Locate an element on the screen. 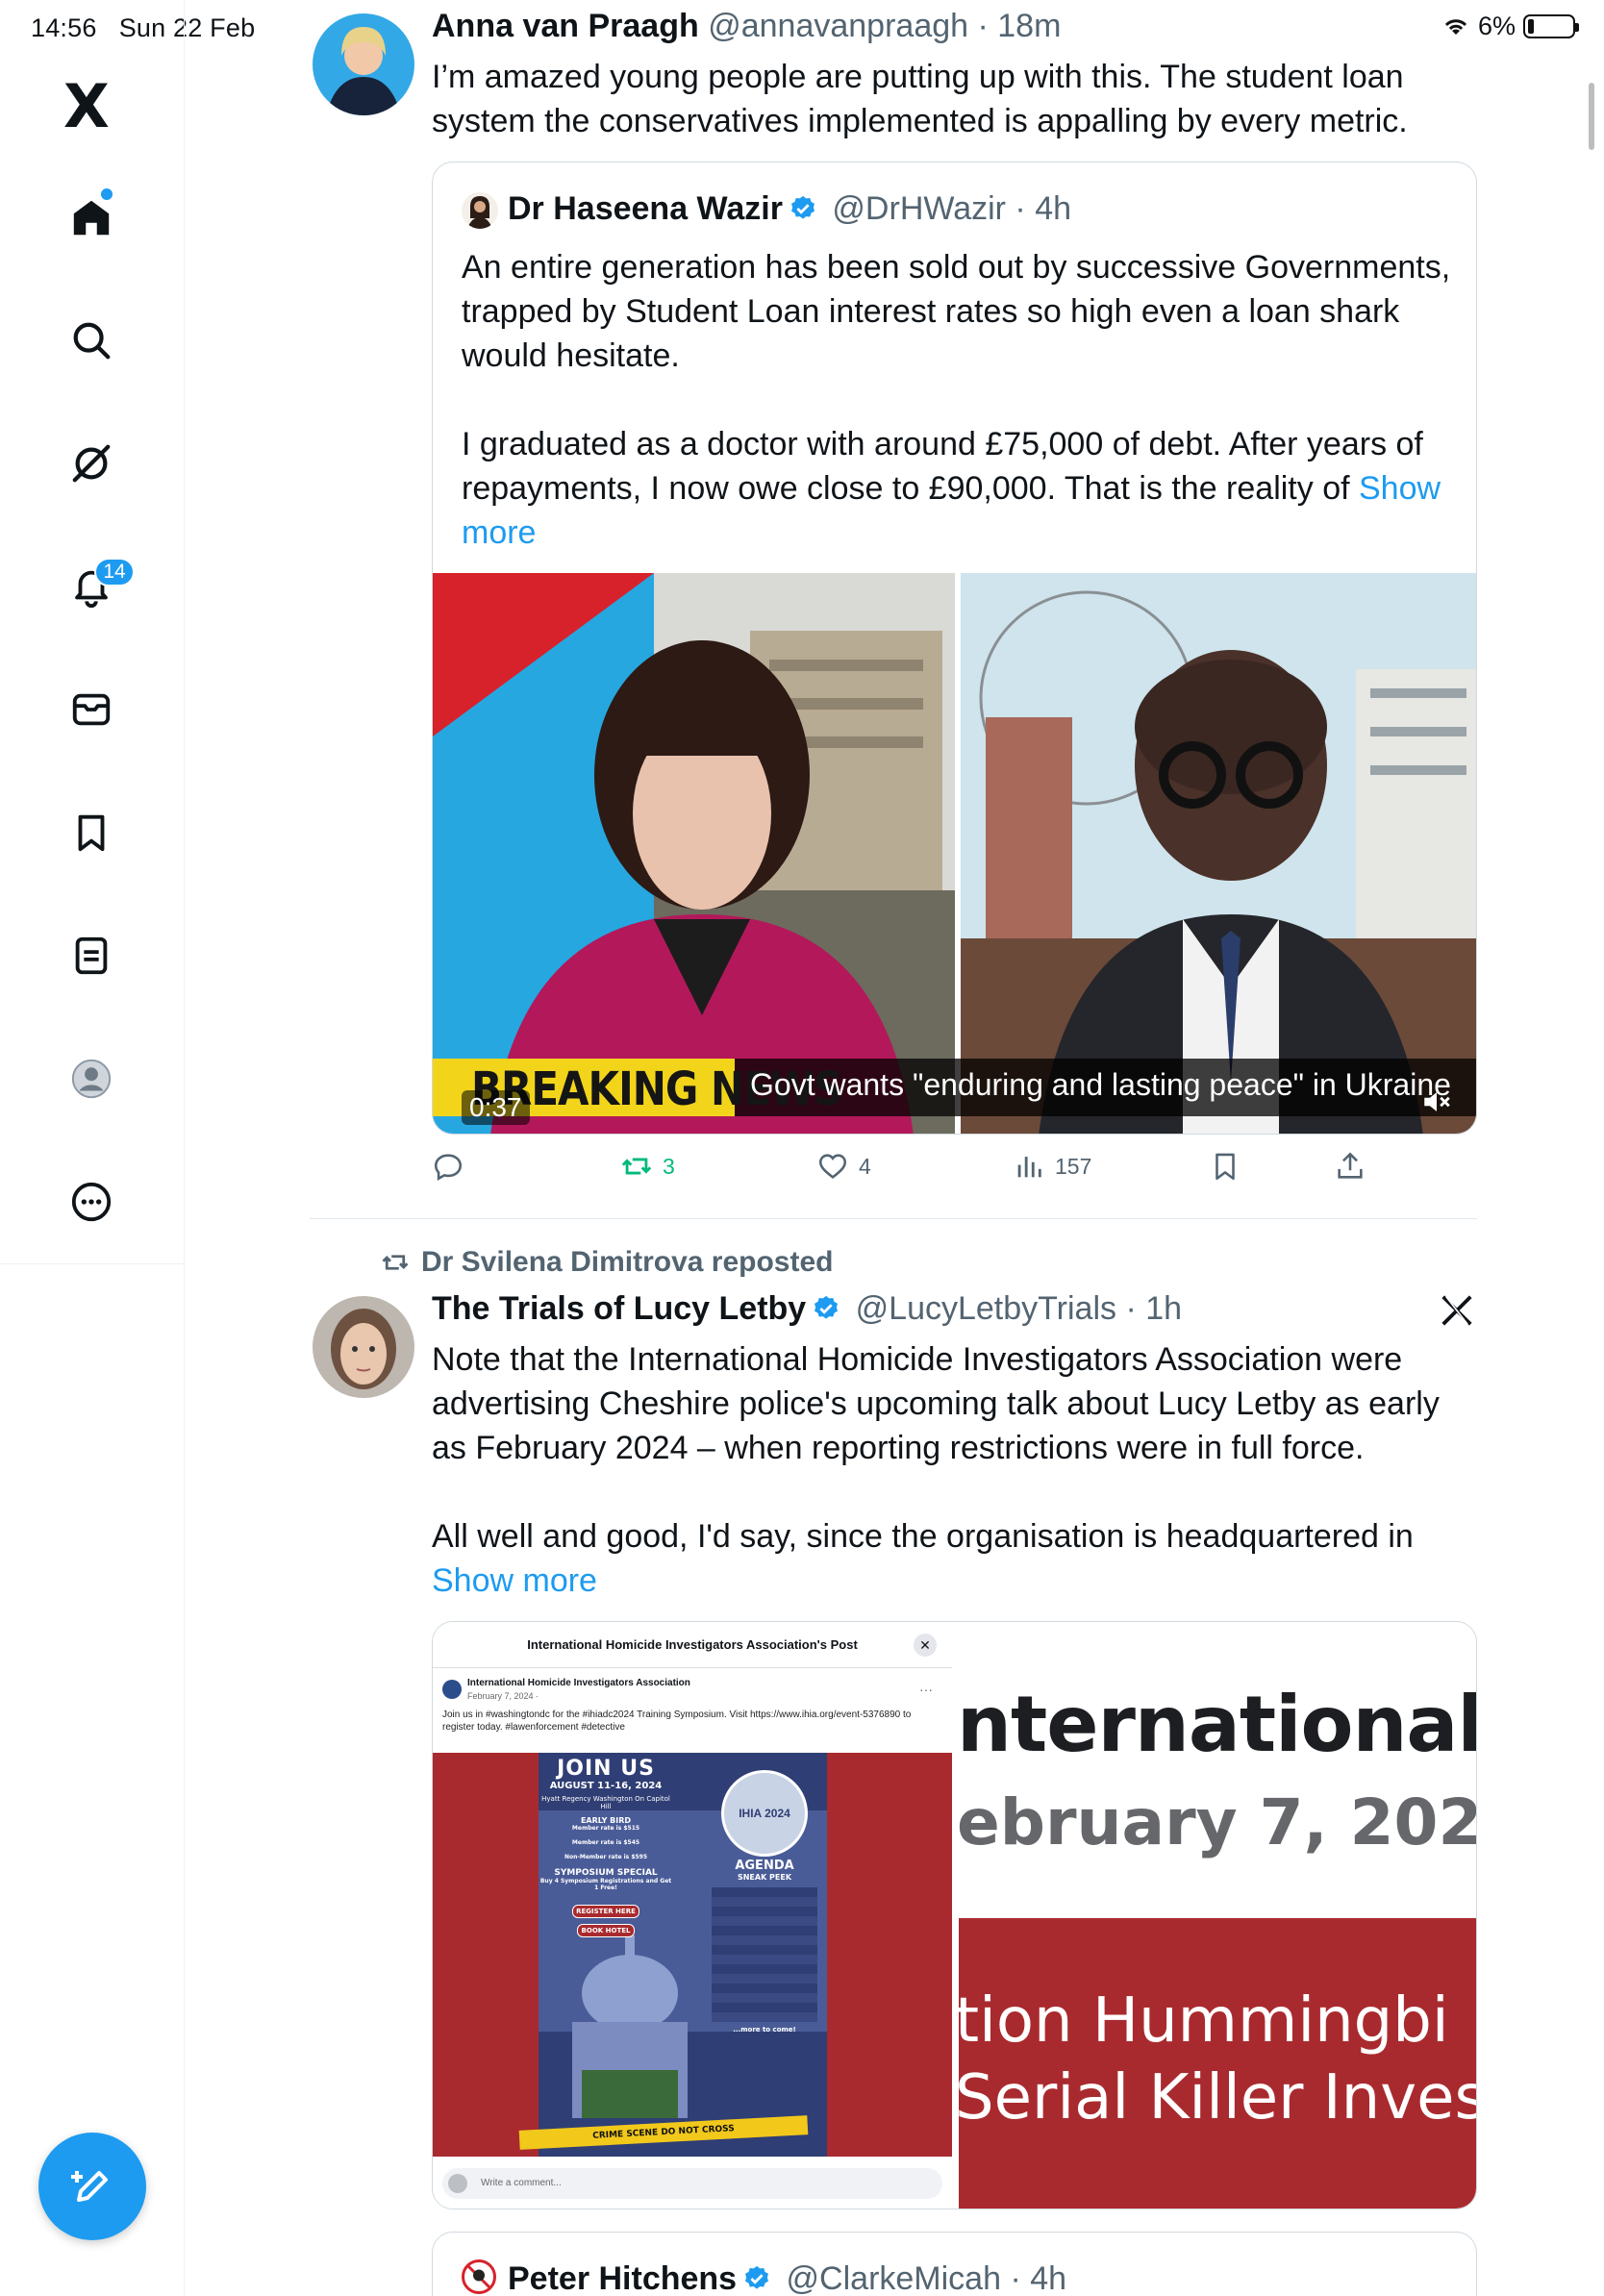 Image resolution: width=1604 pixels, height=2296 pixels. grok-icon is located at coordinates (91, 463).